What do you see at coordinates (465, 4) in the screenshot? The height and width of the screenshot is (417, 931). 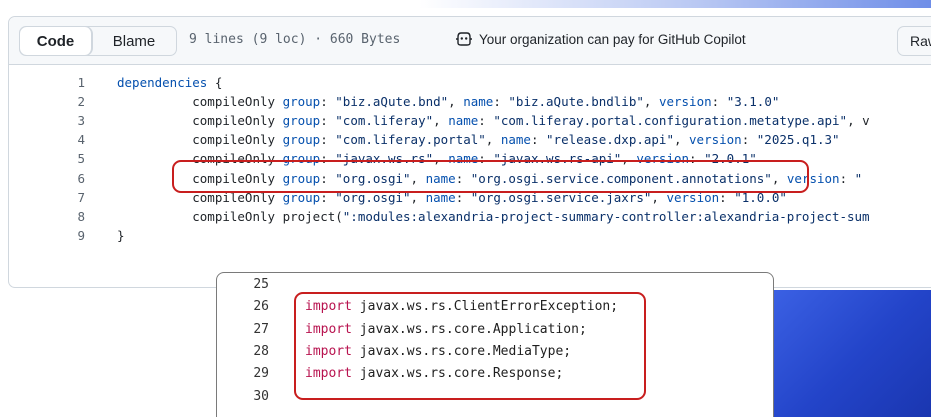 I see `background-gradient-top` at bounding box center [465, 4].